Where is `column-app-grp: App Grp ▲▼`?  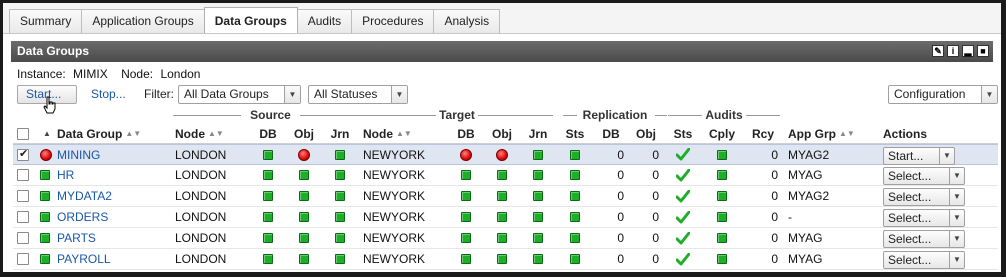 column-app-grp: App Grp ▲▼ is located at coordinates (821, 133).